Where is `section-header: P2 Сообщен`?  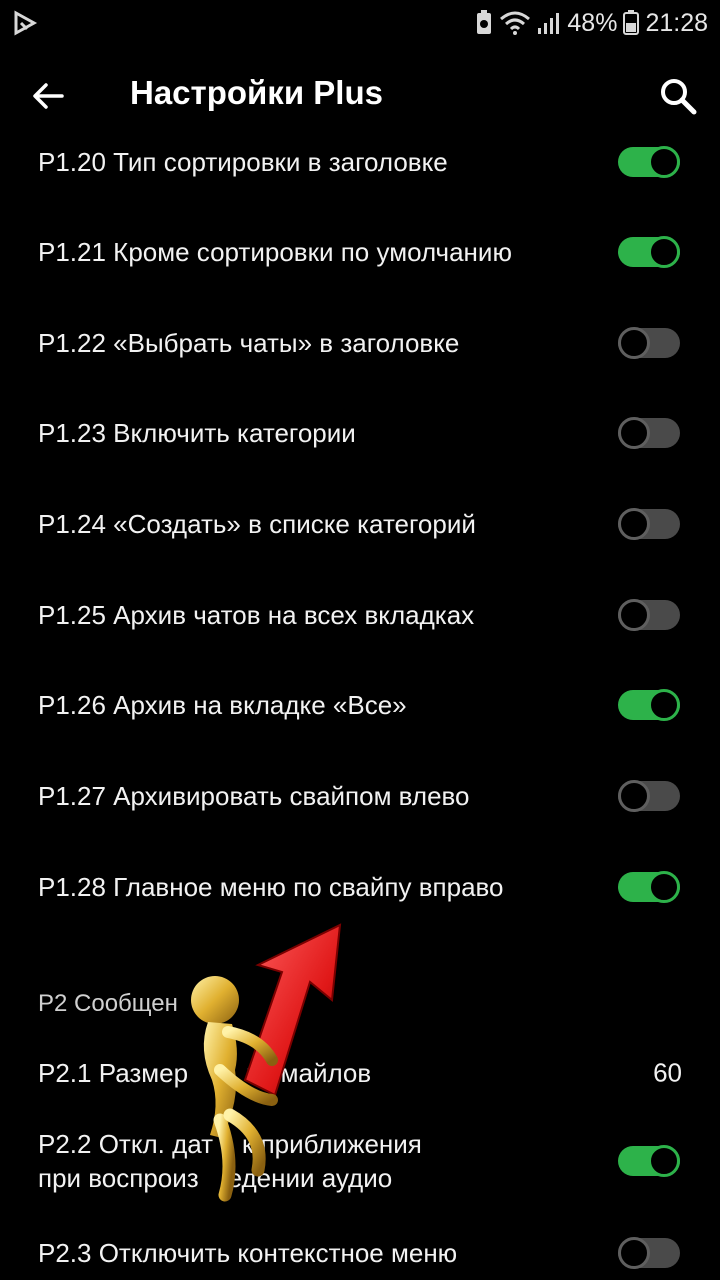 section-header: P2 Сообщен is located at coordinates (108, 1003).